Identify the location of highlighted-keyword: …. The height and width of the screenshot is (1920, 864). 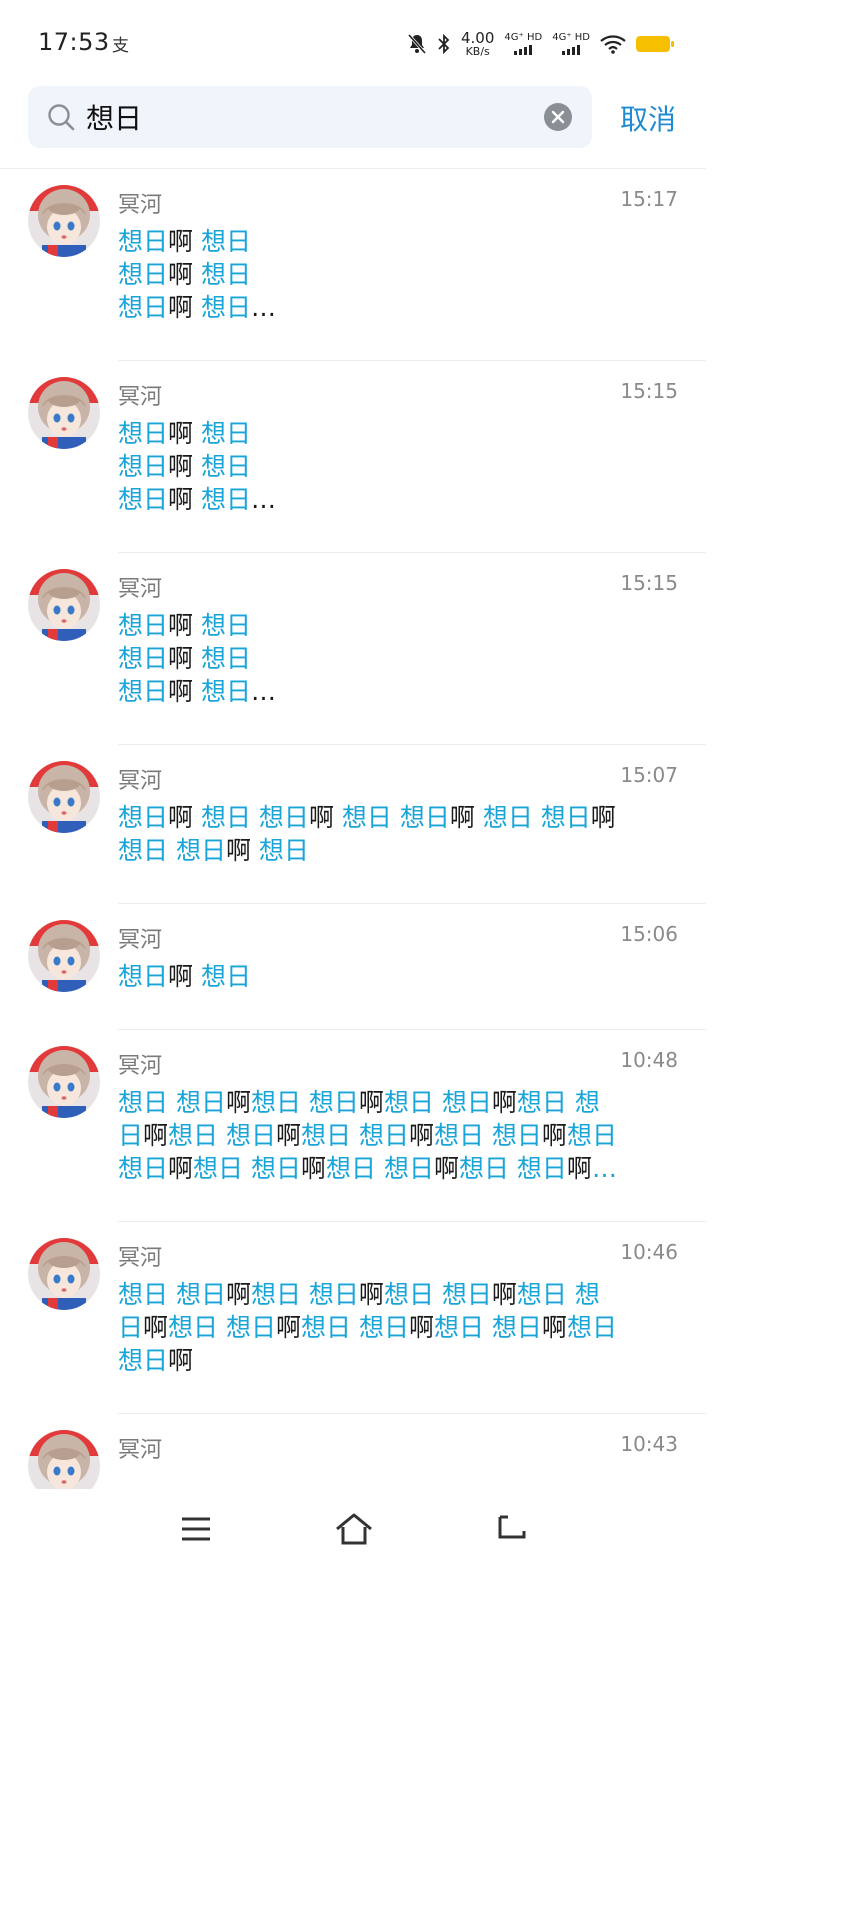
(604, 1168).